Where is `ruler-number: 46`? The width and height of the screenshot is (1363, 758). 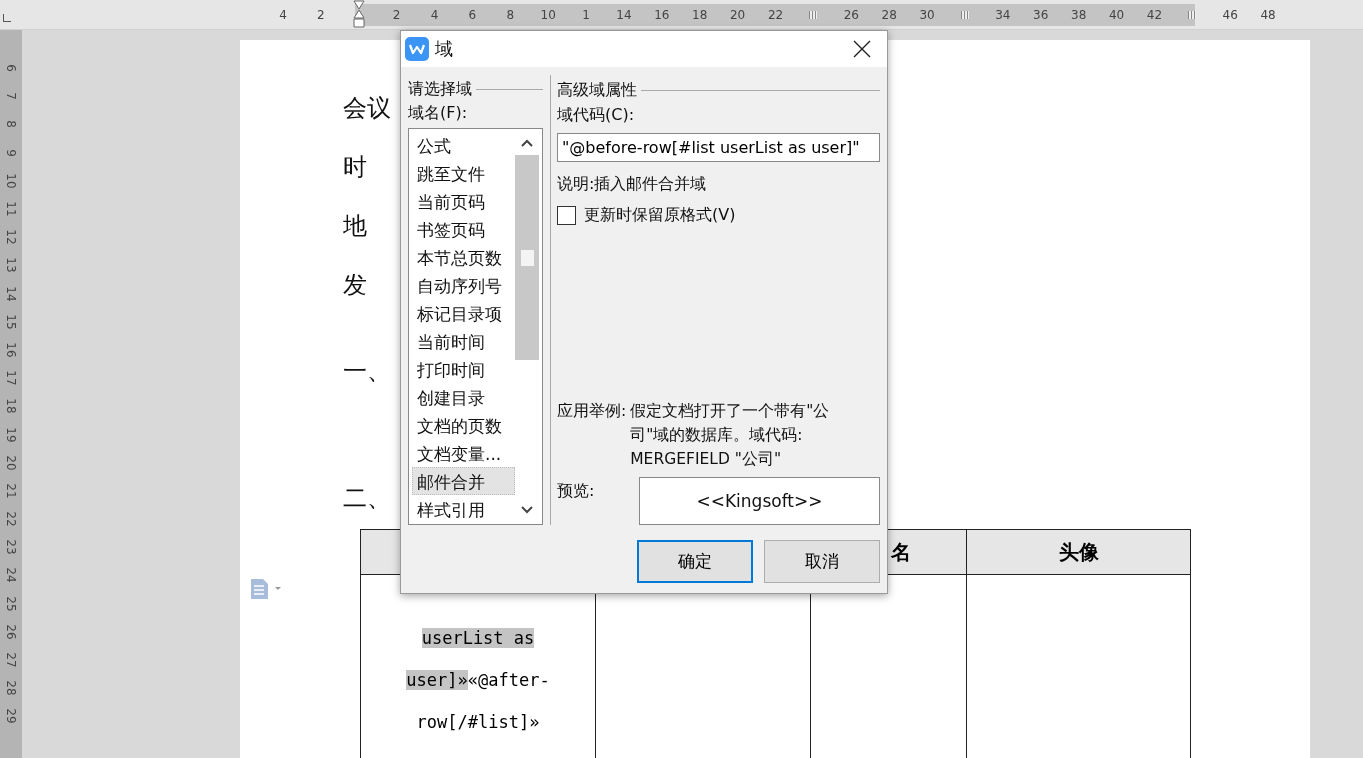
ruler-number: 46 is located at coordinates (1230, 15).